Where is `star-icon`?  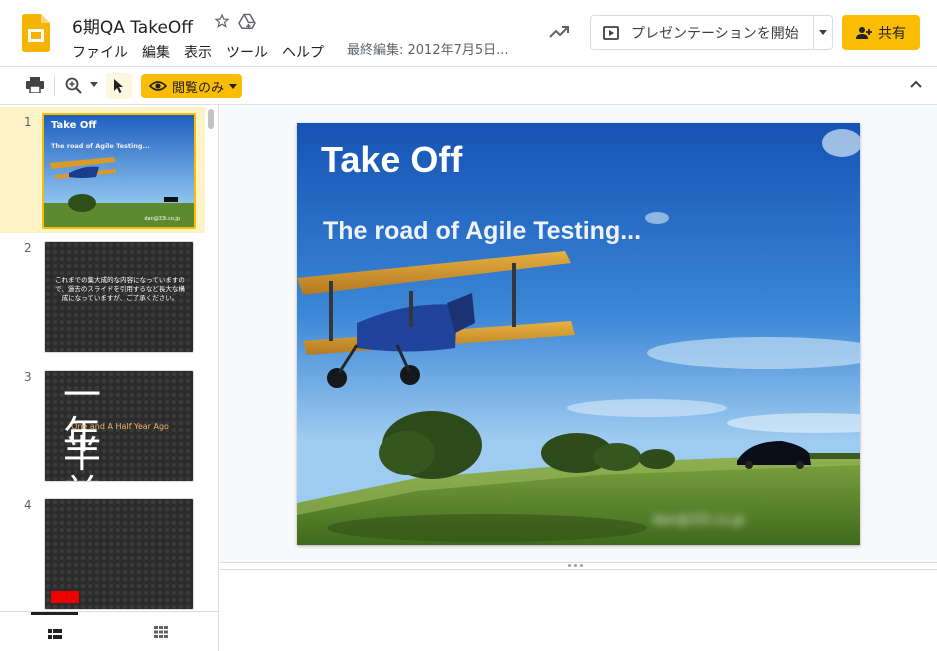
star-icon is located at coordinates (222, 21).